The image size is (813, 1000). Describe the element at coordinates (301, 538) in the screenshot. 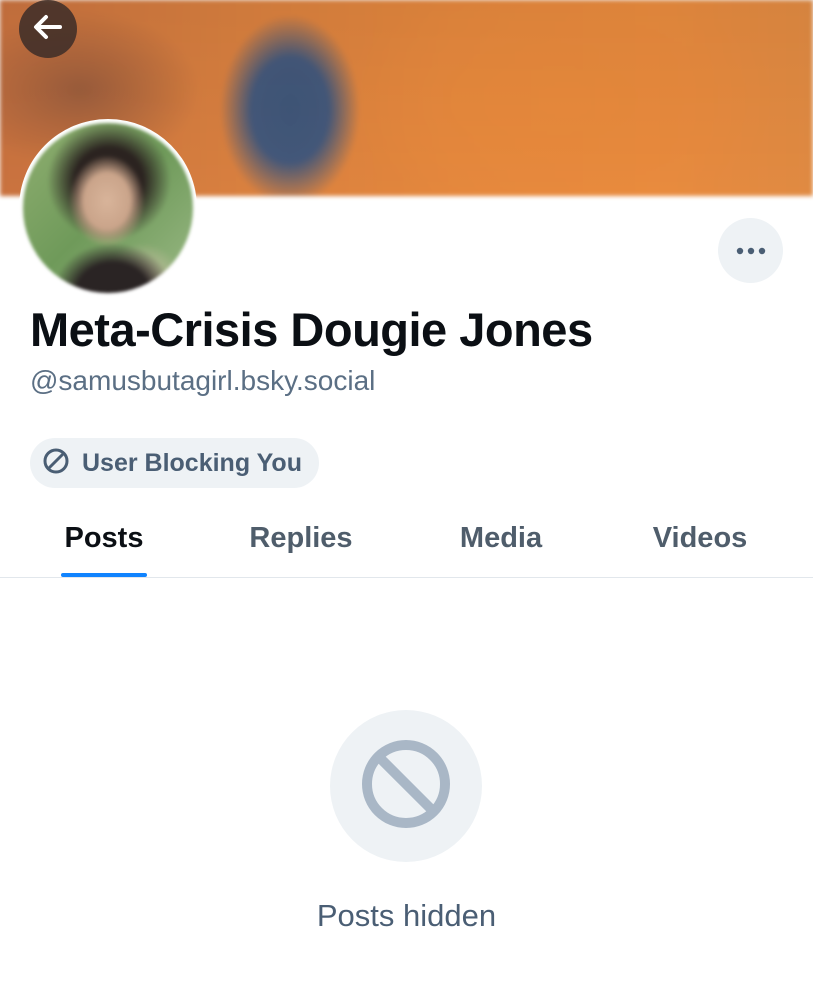

I see `tab-replies: Replies` at that location.